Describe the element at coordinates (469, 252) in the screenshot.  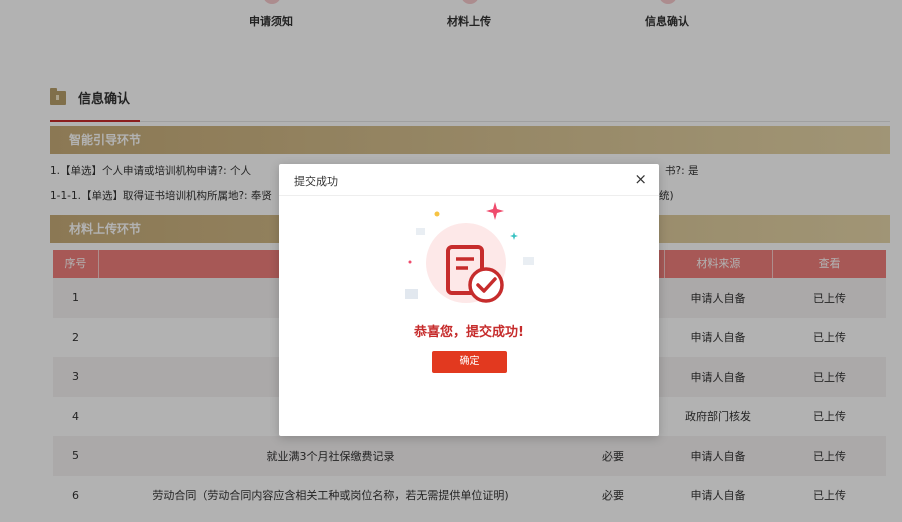
I see `success-document-icon` at that location.